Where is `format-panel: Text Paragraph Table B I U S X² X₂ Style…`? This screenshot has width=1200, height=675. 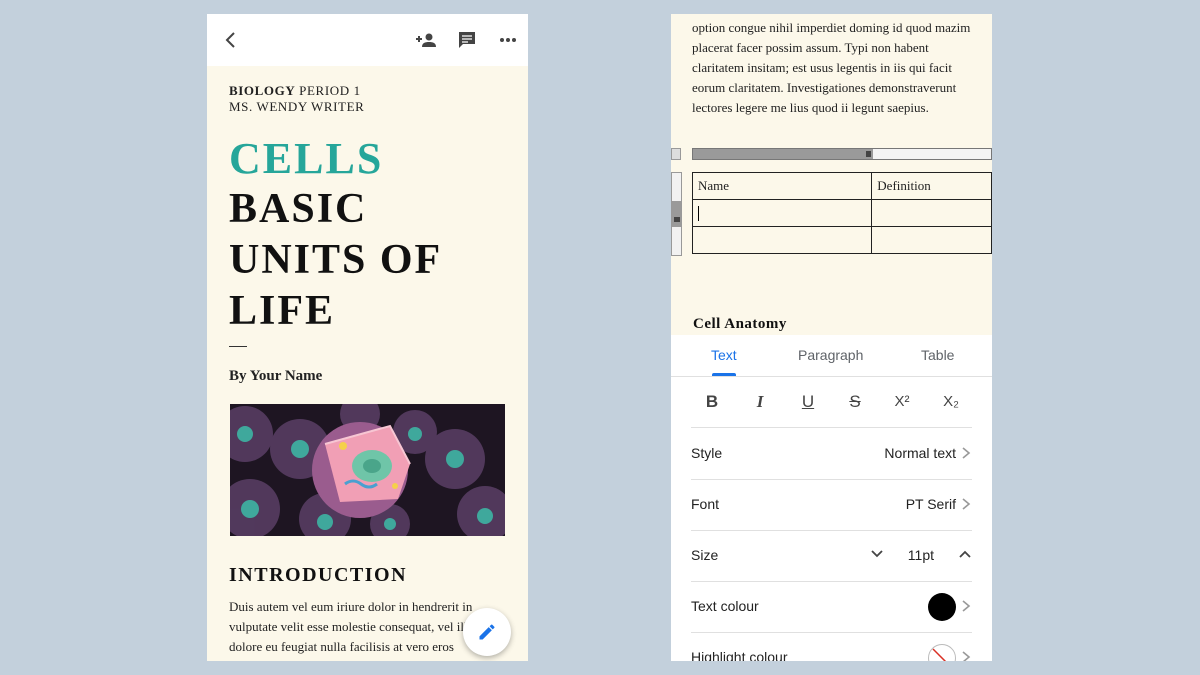 format-panel: Text Paragraph Table B I U S X² X₂ Style… is located at coordinates (831, 498).